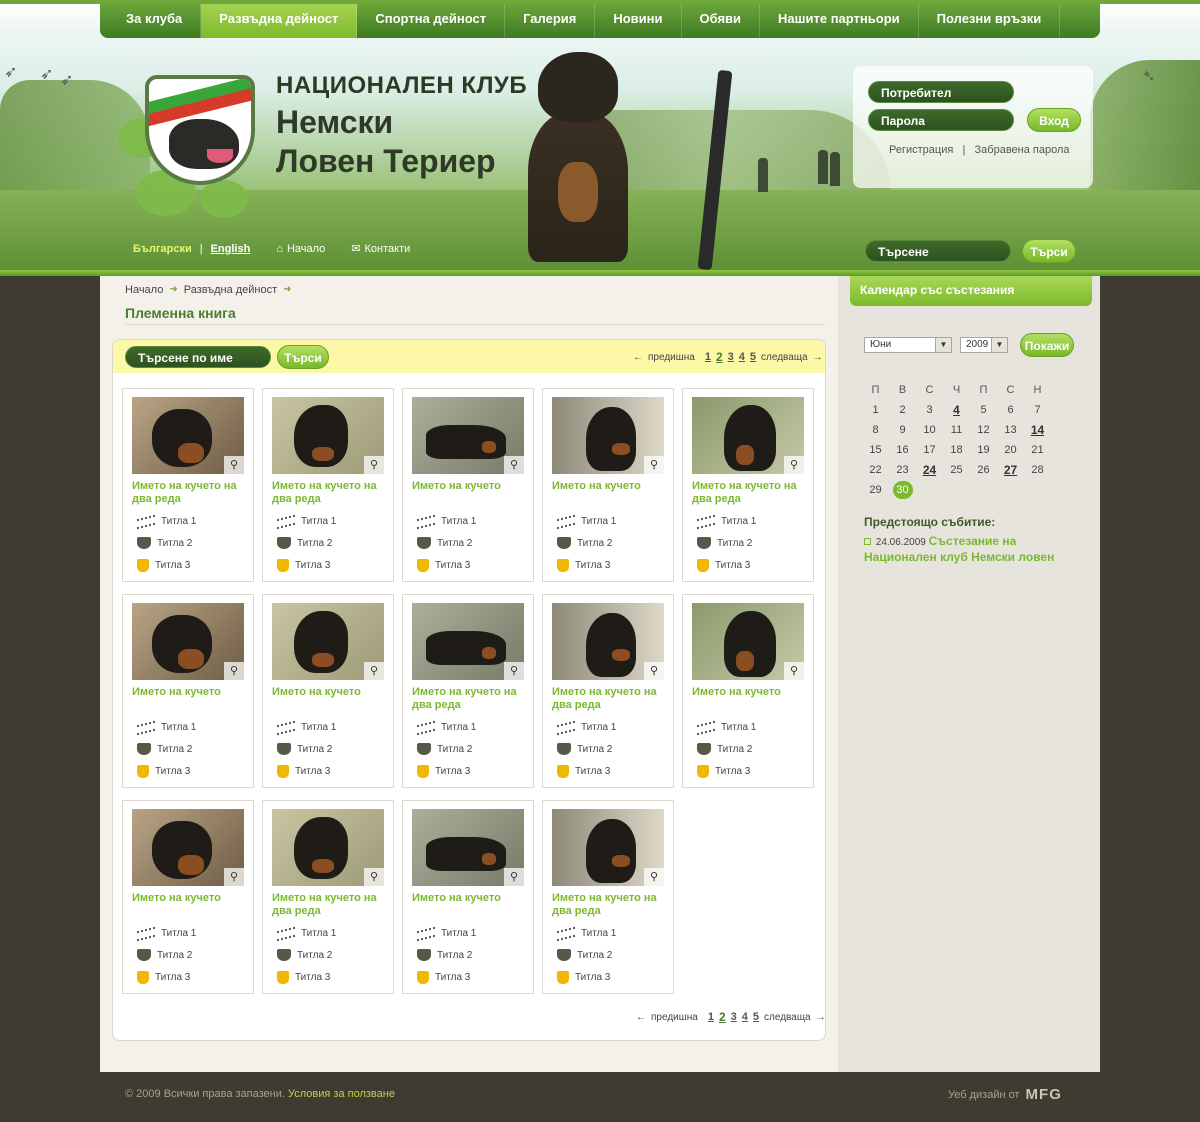 Image resolution: width=1200 pixels, height=1122 pixels. What do you see at coordinates (300, 249) in the screenshot?
I see `home-link: ⌂ Начало` at bounding box center [300, 249].